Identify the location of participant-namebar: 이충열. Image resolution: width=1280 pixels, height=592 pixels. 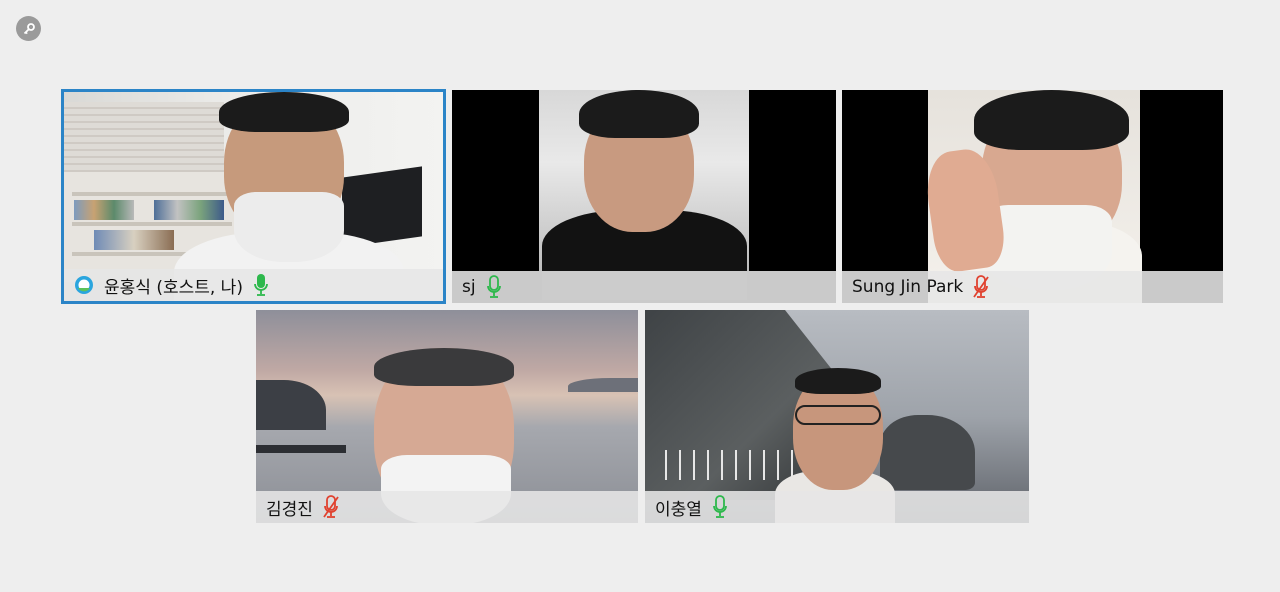
(837, 507).